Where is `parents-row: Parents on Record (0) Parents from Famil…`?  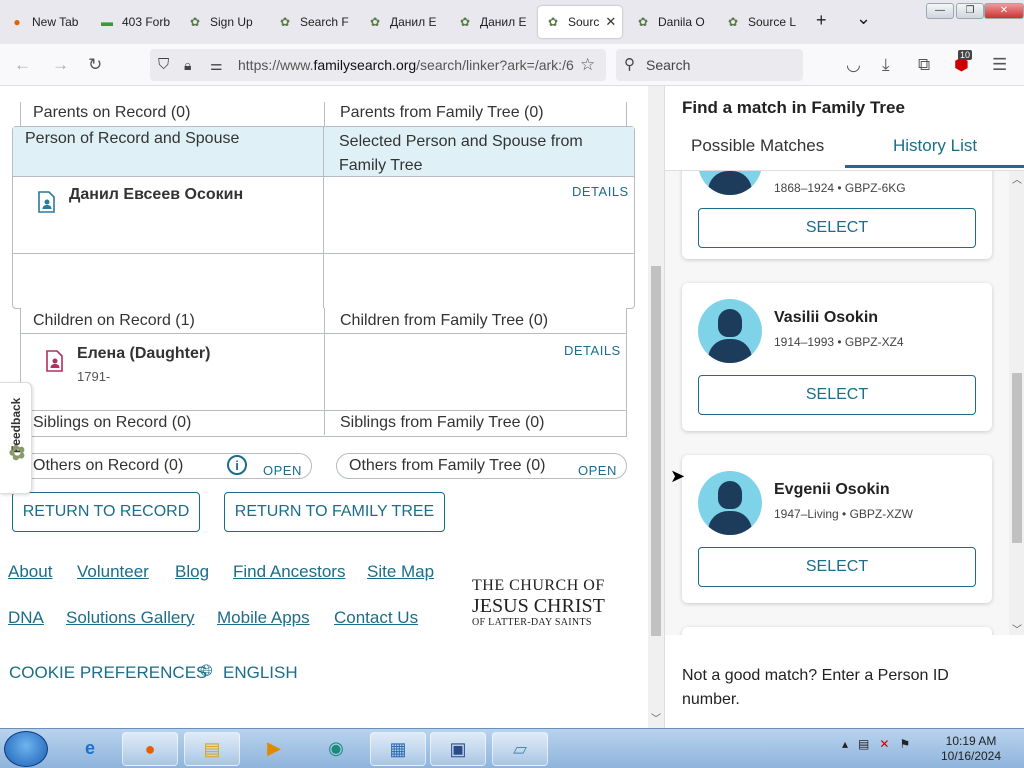
parents-row: Parents on Record (0) Parents from Famil… is located at coordinates (323, 114).